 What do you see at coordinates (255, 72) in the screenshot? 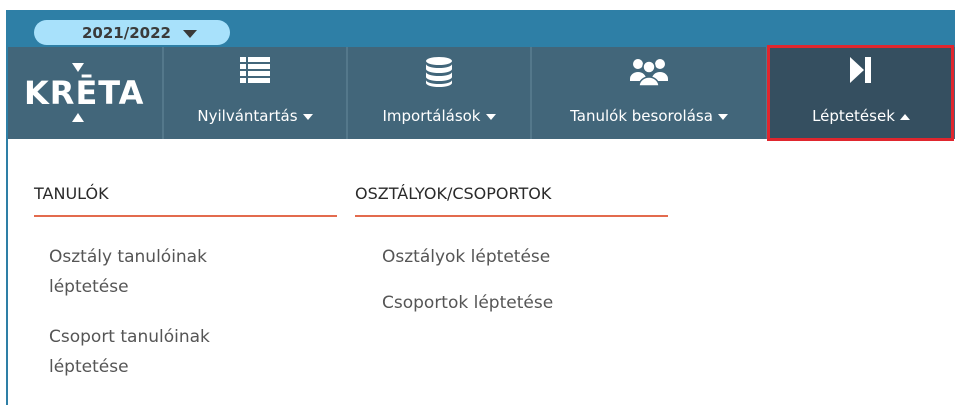
I see `list-icon` at bounding box center [255, 72].